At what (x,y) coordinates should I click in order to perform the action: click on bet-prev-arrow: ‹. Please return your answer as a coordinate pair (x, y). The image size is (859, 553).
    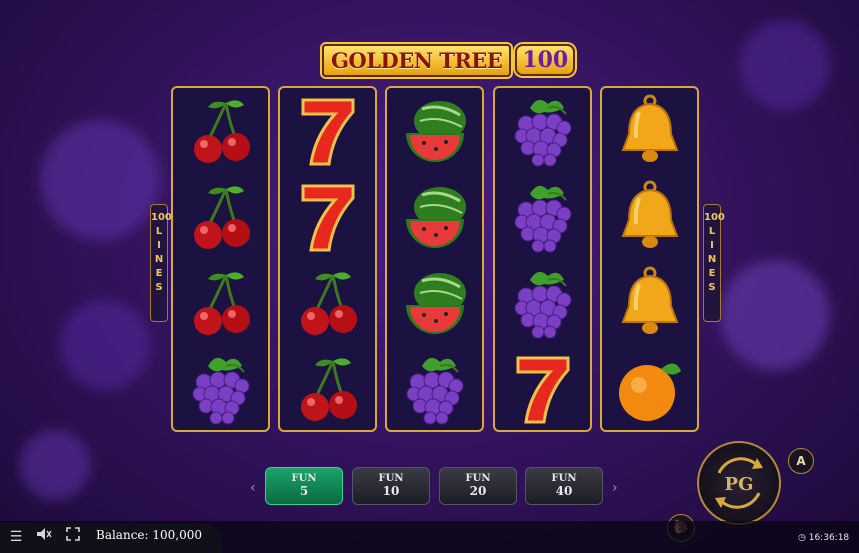
    Looking at the image, I should click on (253, 488).